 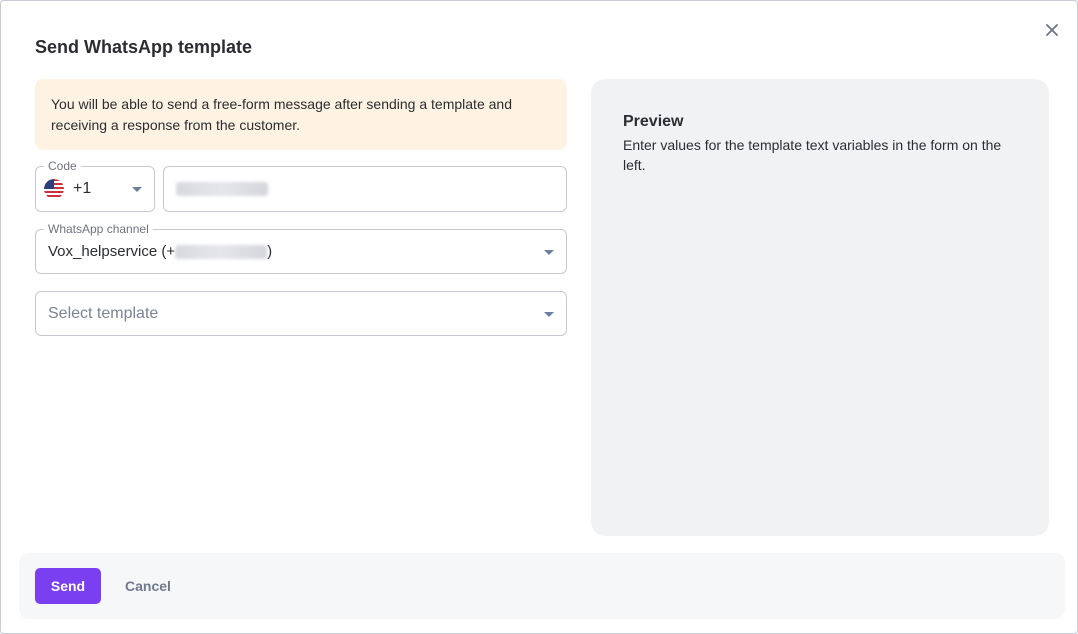 I want to click on cancel-button: Cancel, so click(x=148, y=586).